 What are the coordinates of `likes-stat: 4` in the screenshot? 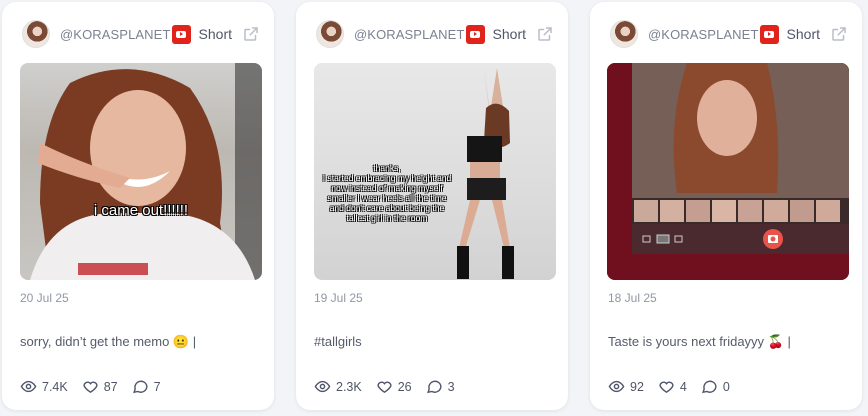 It's located at (672, 386).